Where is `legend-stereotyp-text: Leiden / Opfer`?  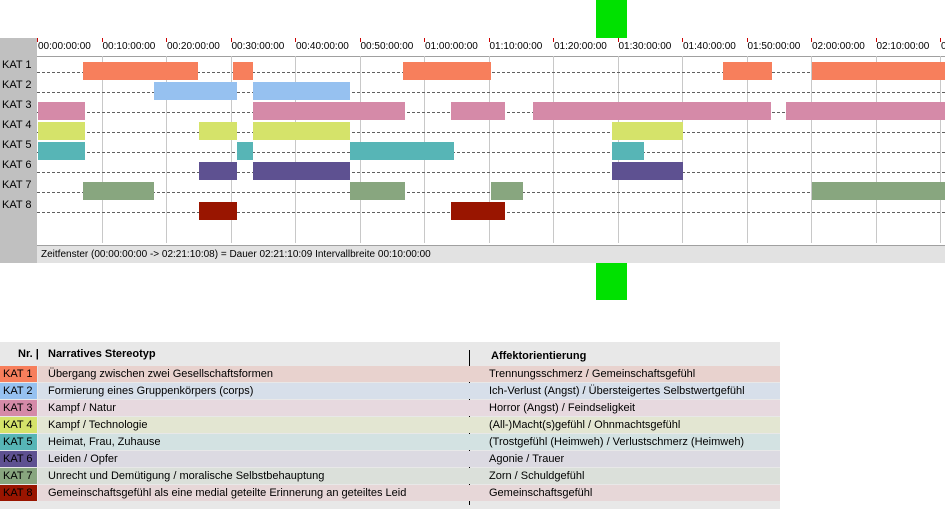 legend-stereotyp-text: Leiden / Opfer is located at coordinates (83, 459).